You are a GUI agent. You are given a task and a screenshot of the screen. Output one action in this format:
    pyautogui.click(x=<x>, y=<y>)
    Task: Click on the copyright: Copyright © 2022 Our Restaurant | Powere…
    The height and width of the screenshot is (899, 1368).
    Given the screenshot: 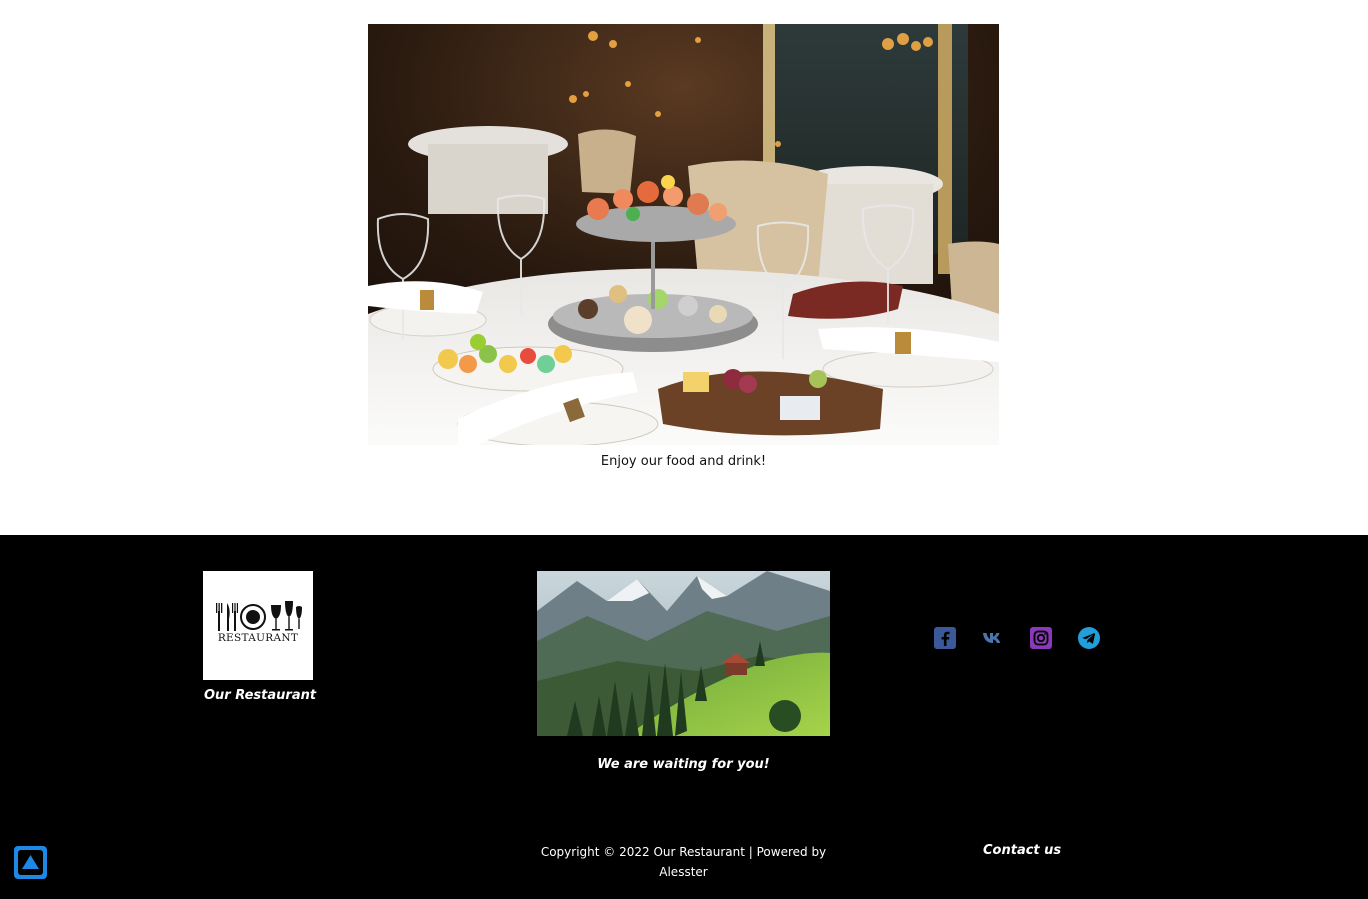 What is the action you would take?
    pyautogui.click(x=683, y=862)
    